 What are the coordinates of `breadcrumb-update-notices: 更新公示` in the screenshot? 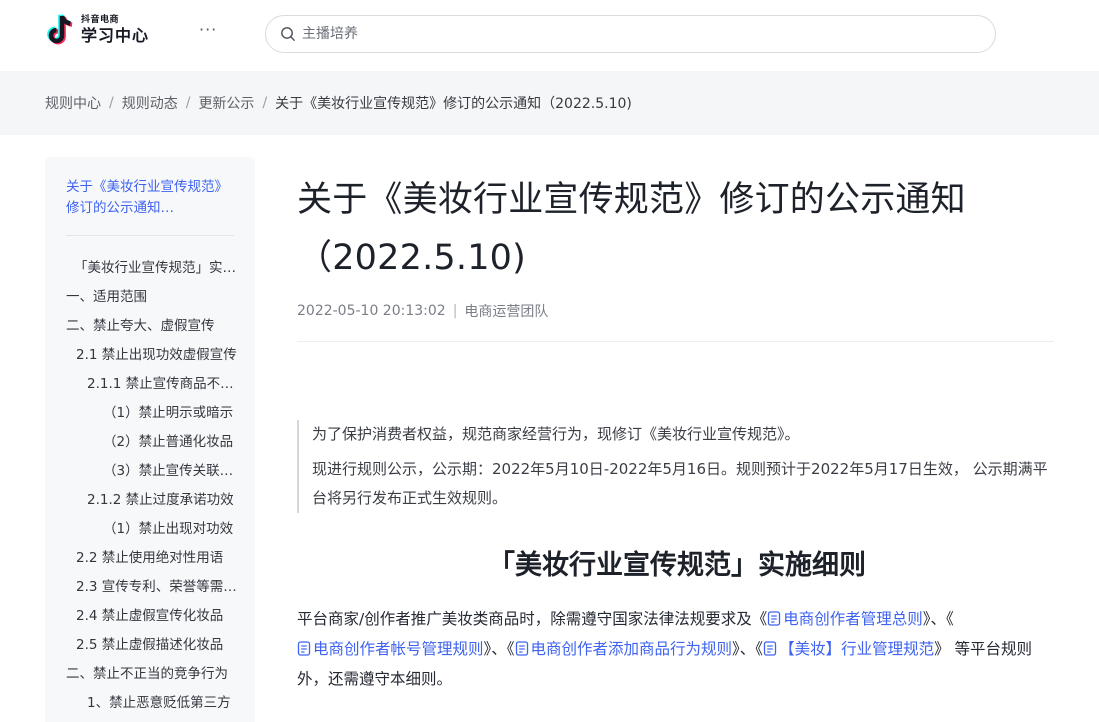 It's located at (226, 103).